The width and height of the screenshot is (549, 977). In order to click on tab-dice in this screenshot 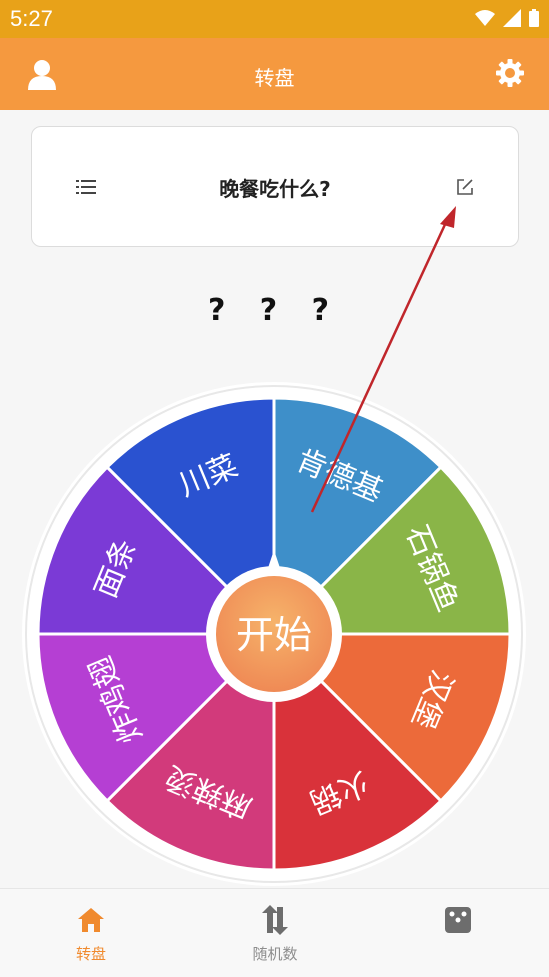, I will do `click(458, 923)`.